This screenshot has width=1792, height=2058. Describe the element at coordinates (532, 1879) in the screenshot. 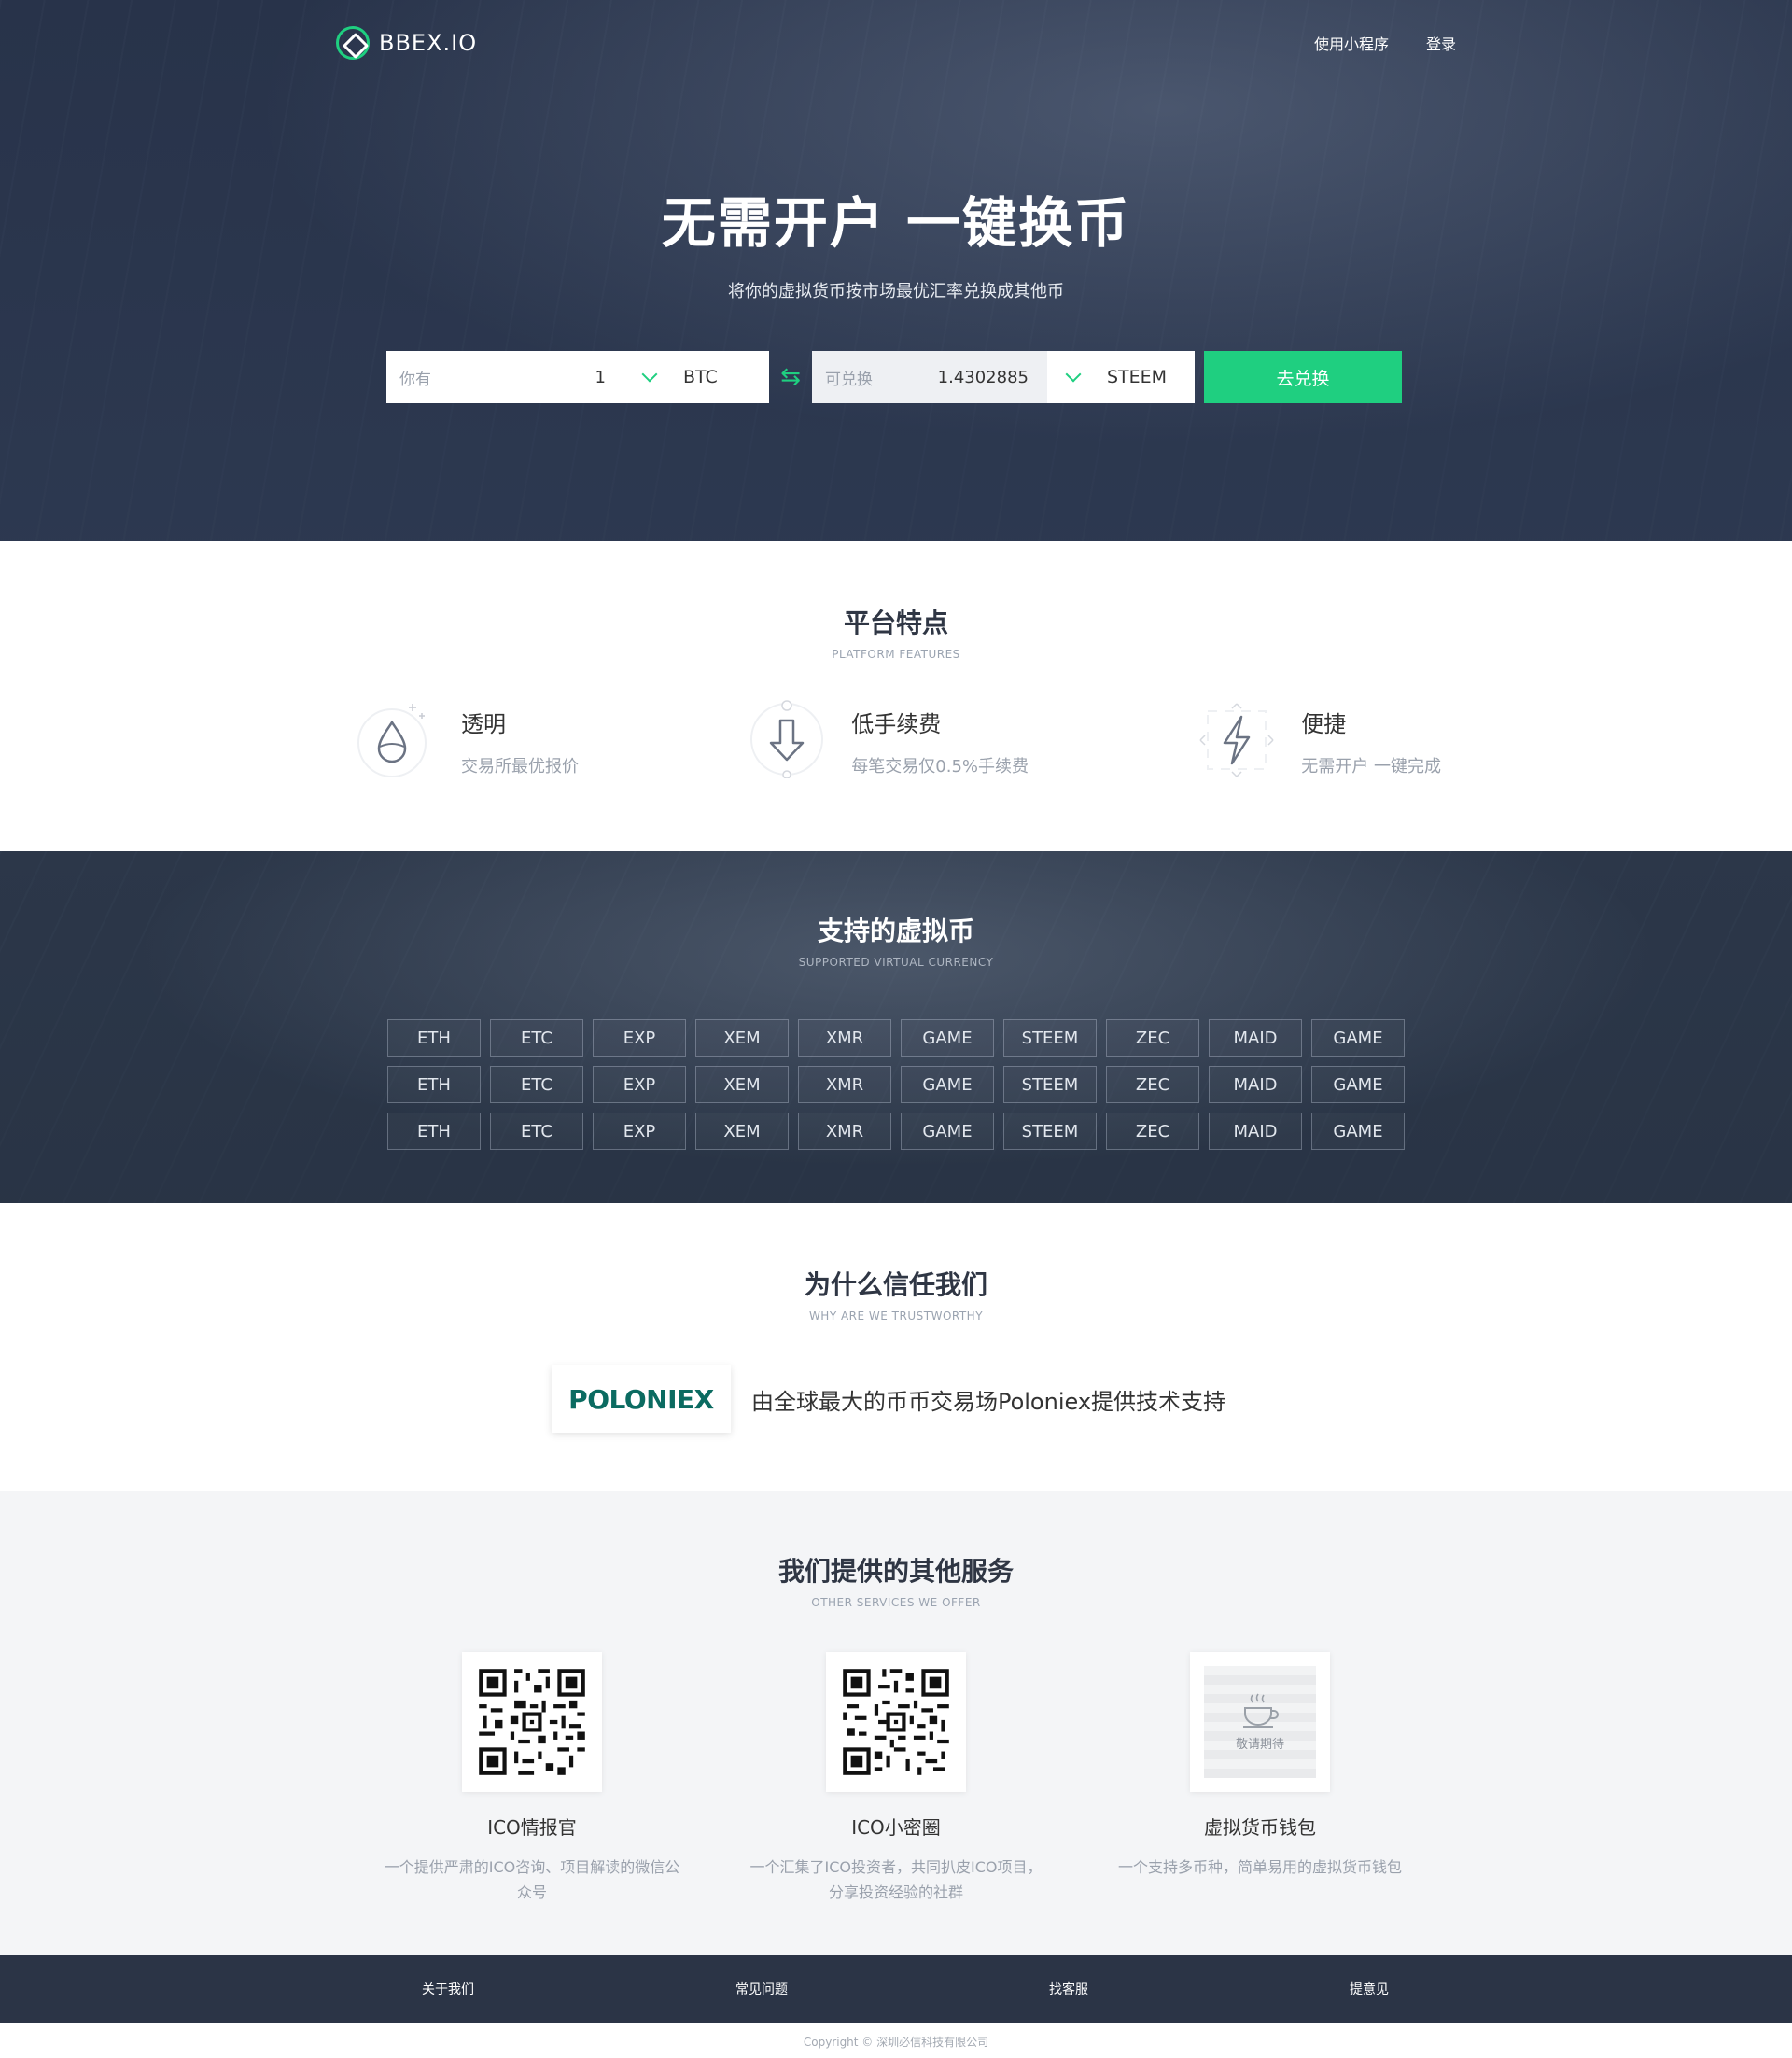

I see `service-desc: 一个提供严肃的ICO咨询、项目解读的微信公众号` at that location.